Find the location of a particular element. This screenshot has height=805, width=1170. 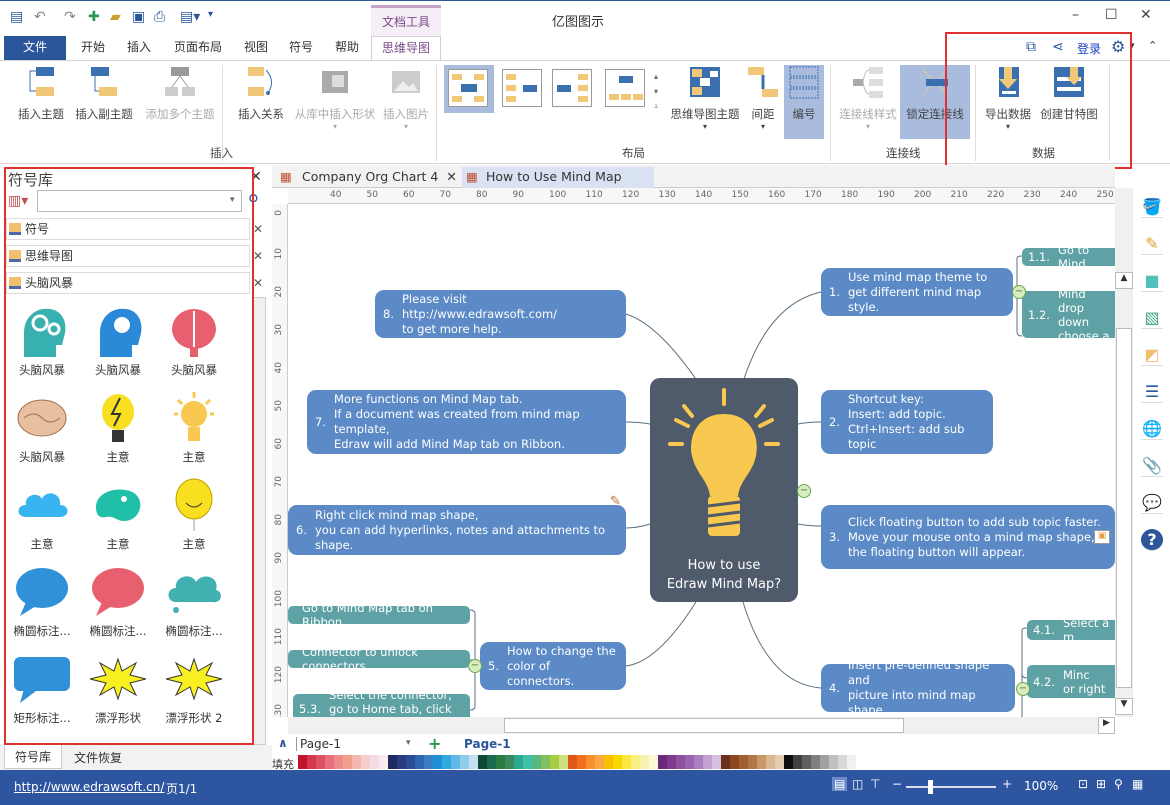

subtopic-node: 4.2. Go to Minc or right clic is located at coordinates (1071, 681).